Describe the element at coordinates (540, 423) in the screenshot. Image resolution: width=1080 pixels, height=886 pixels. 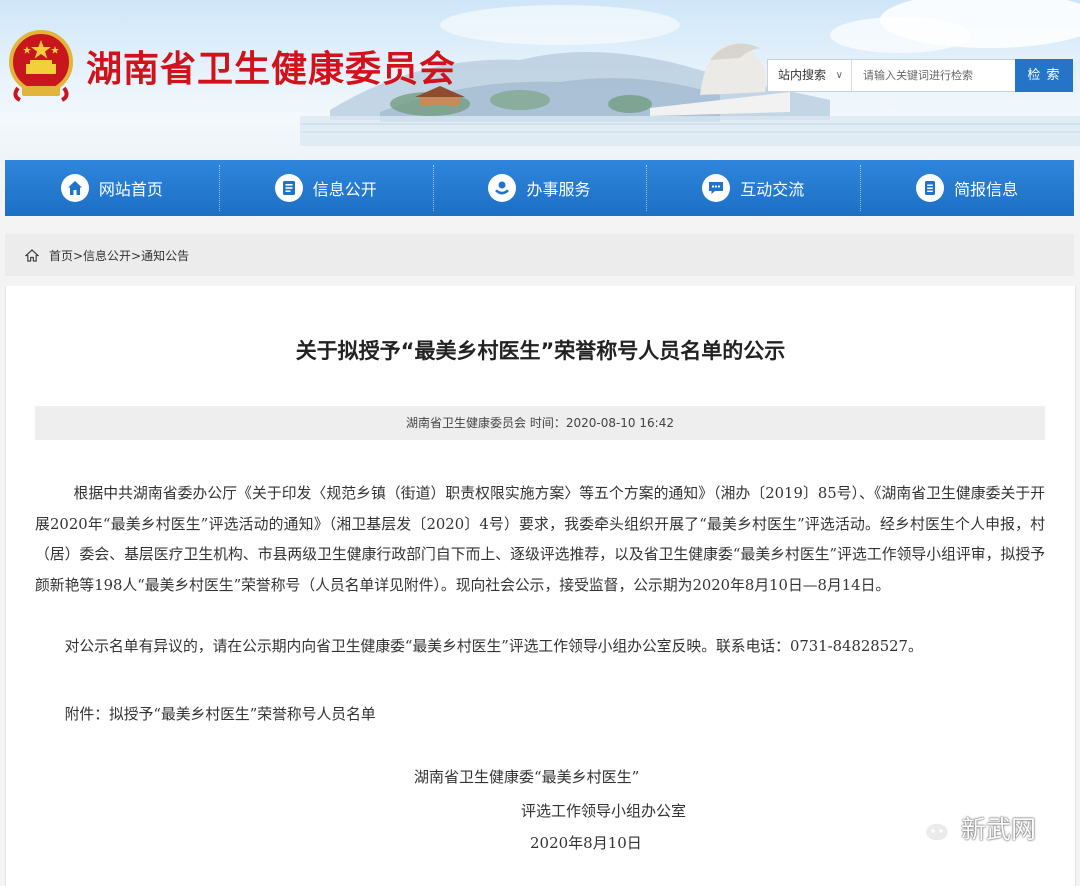
I see `article-meta: 湖南省卫生健康委员会 时间：2020-08-10 16:42` at that location.